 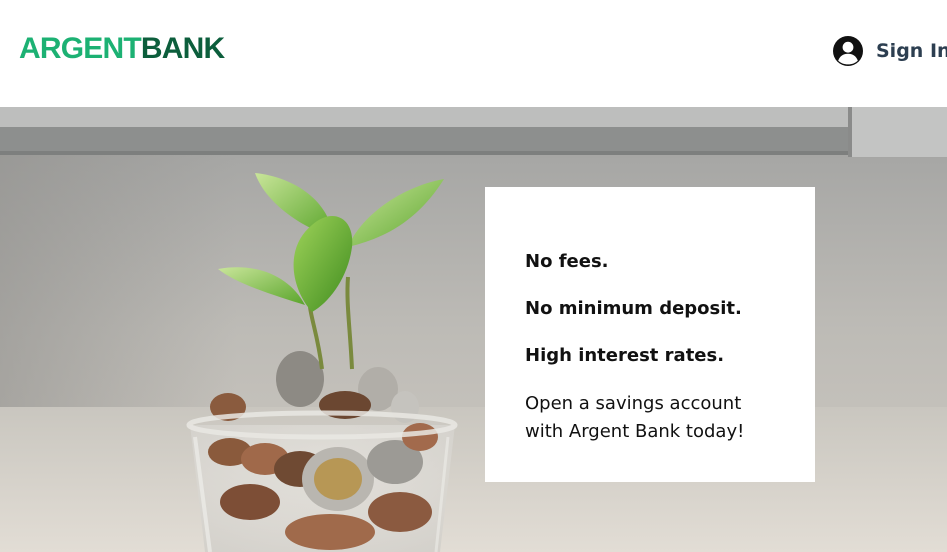 What do you see at coordinates (911, 51) in the screenshot?
I see `sign-in-label: Sign In` at bounding box center [911, 51].